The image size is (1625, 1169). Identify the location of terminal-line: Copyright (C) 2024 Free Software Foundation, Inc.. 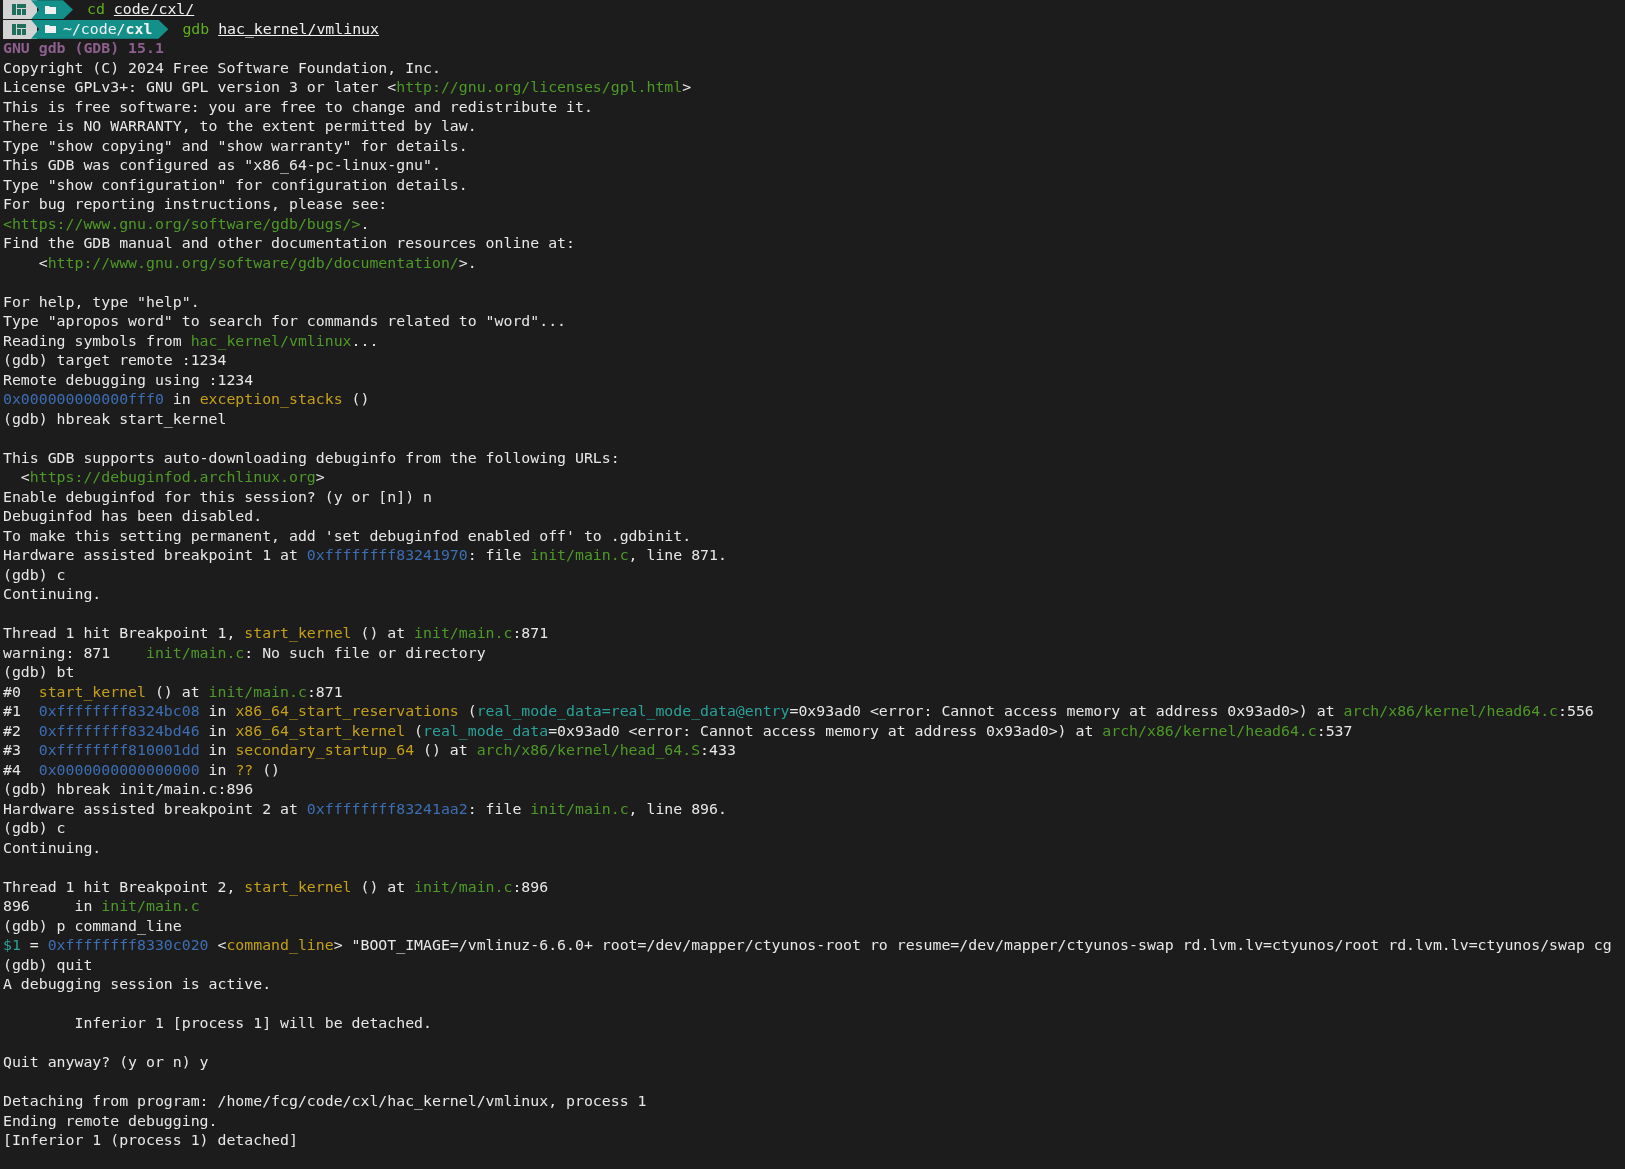
(222, 68).